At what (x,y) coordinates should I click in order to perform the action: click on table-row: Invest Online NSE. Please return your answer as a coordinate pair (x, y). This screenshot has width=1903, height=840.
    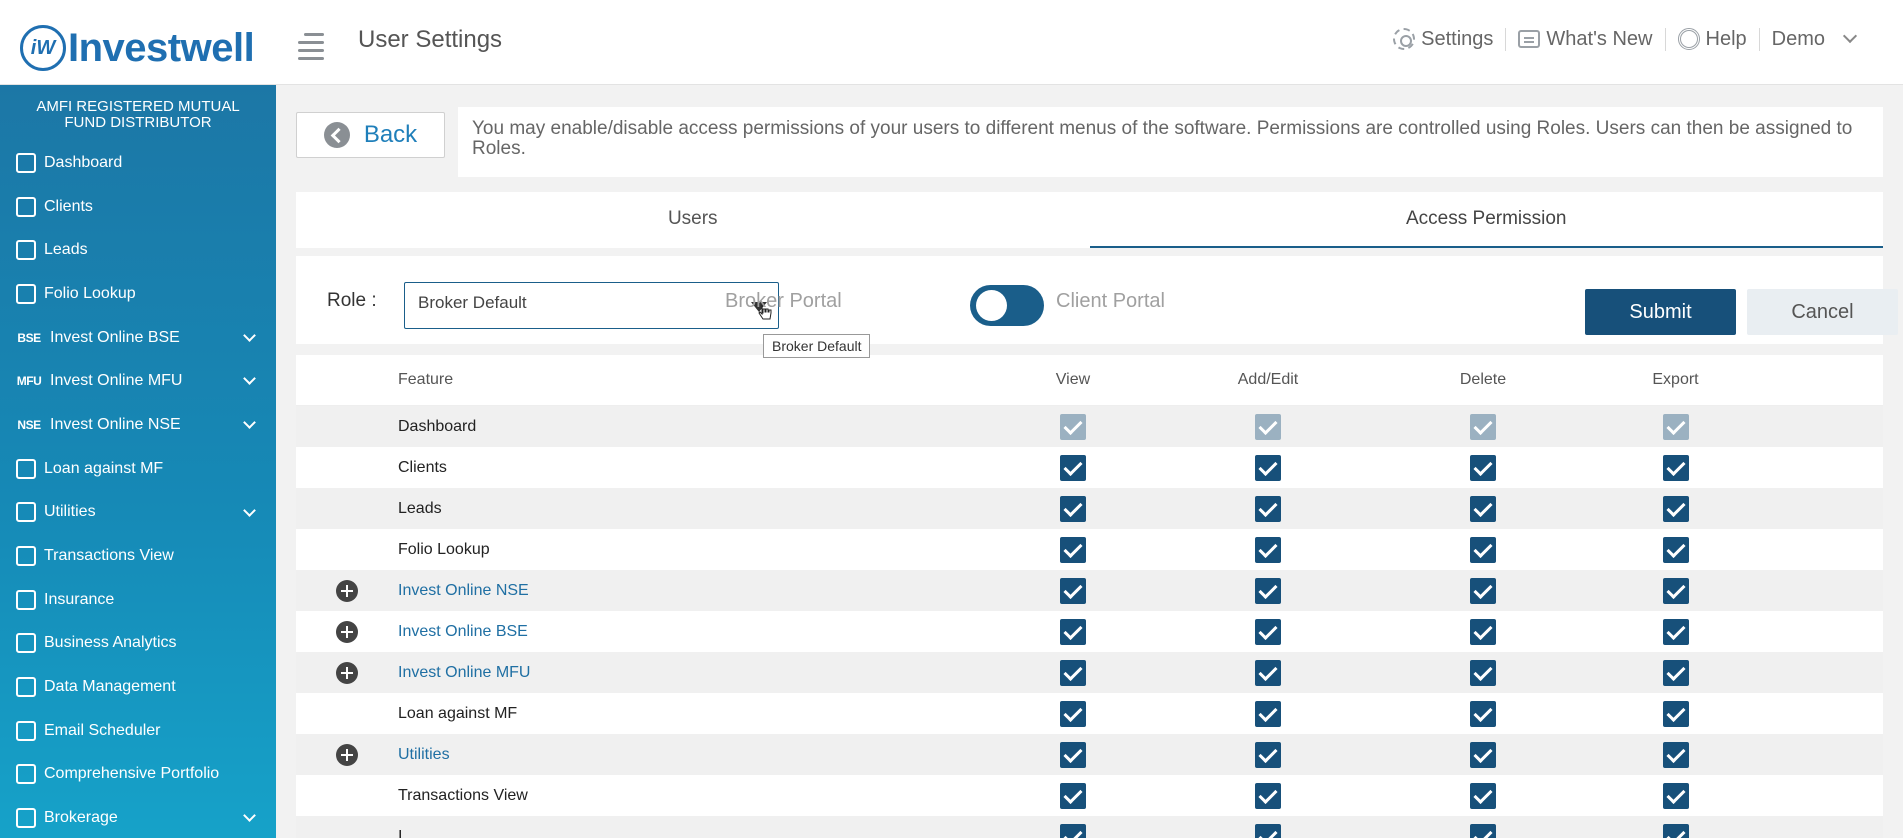
    Looking at the image, I should click on (1089, 590).